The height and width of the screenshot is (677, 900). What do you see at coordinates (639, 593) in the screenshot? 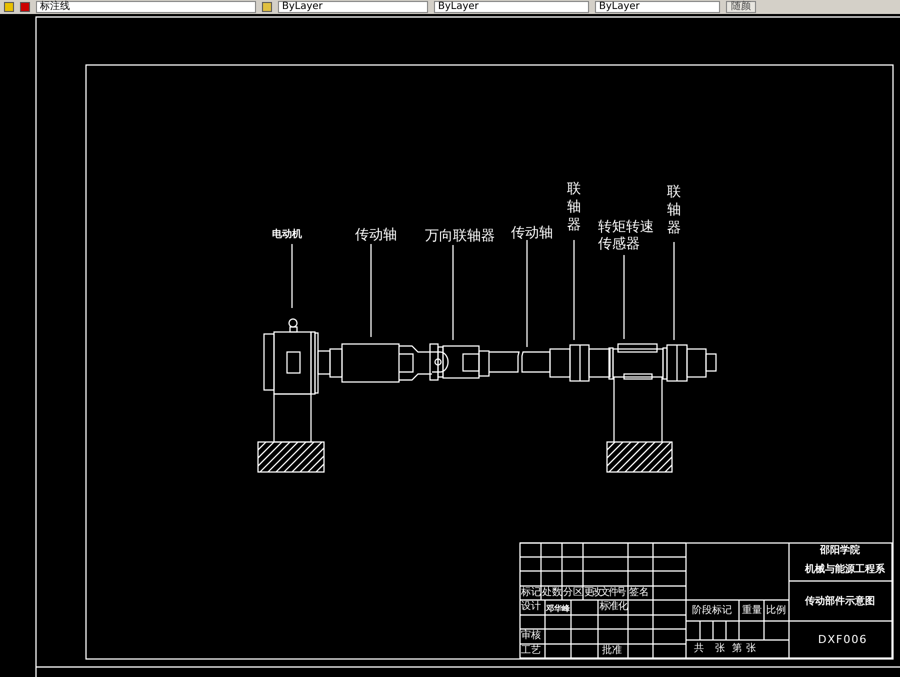
I see `table-header: 签名` at bounding box center [639, 593].